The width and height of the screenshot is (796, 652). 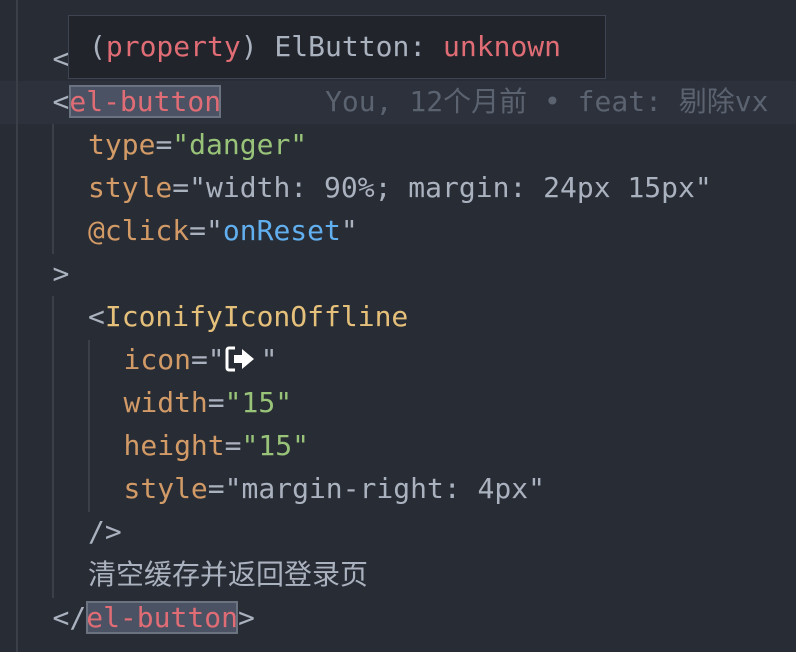 What do you see at coordinates (256, 316) in the screenshot?
I see `code-token: IconifyIconOffline` at bounding box center [256, 316].